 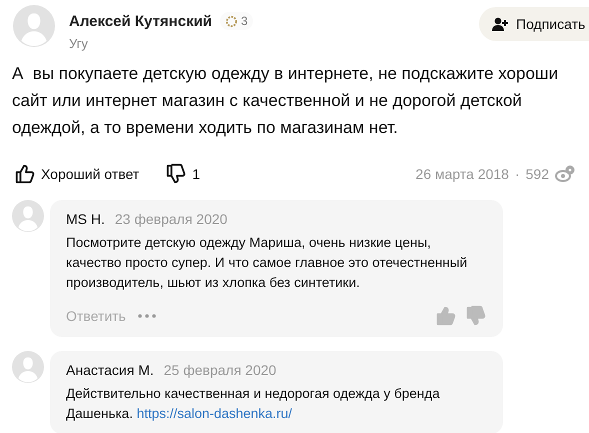 What do you see at coordinates (85, 219) in the screenshot?
I see `commenter-name: MS H.` at bounding box center [85, 219].